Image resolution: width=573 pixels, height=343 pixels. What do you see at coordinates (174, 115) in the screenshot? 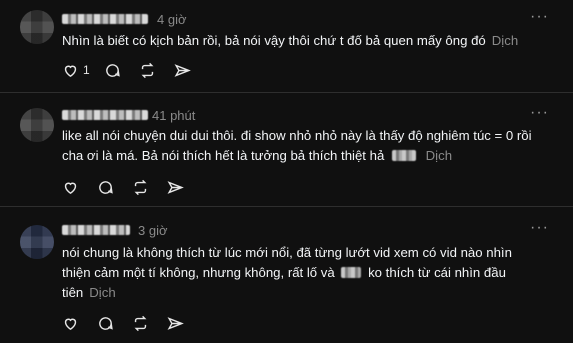
I see `comment-time: 41 phút` at bounding box center [174, 115].